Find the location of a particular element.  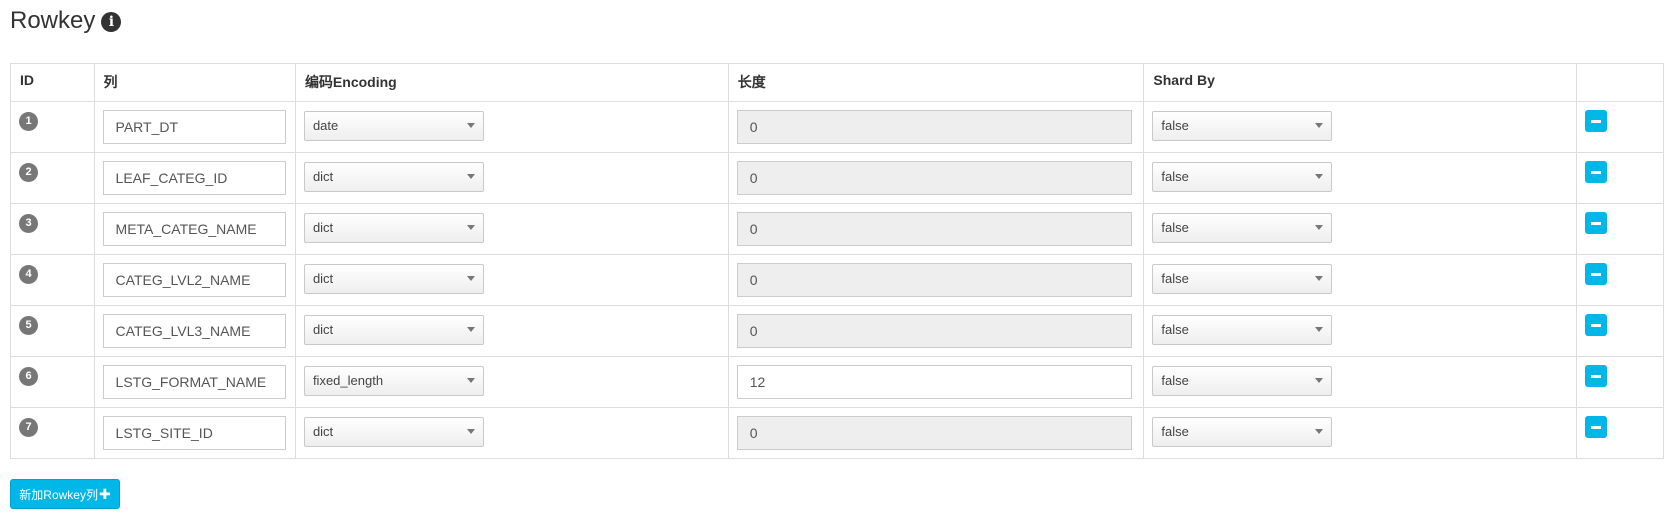

row-id-badge: 6 is located at coordinates (28, 376).